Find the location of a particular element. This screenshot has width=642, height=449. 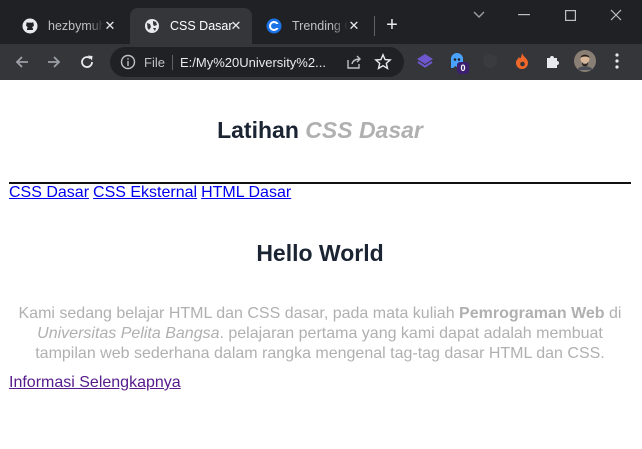

page-title: Latihan CSS Dasar is located at coordinates (320, 130).